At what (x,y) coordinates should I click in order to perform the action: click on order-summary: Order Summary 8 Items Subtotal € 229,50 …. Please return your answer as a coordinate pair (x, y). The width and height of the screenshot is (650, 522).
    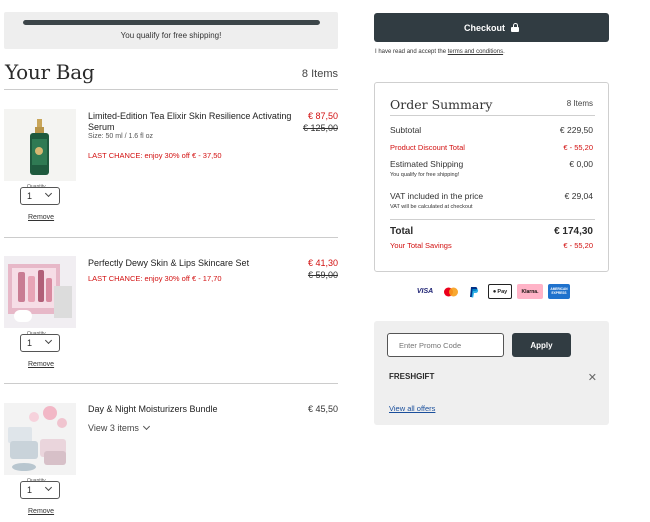
    Looking at the image, I should click on (491, 177).